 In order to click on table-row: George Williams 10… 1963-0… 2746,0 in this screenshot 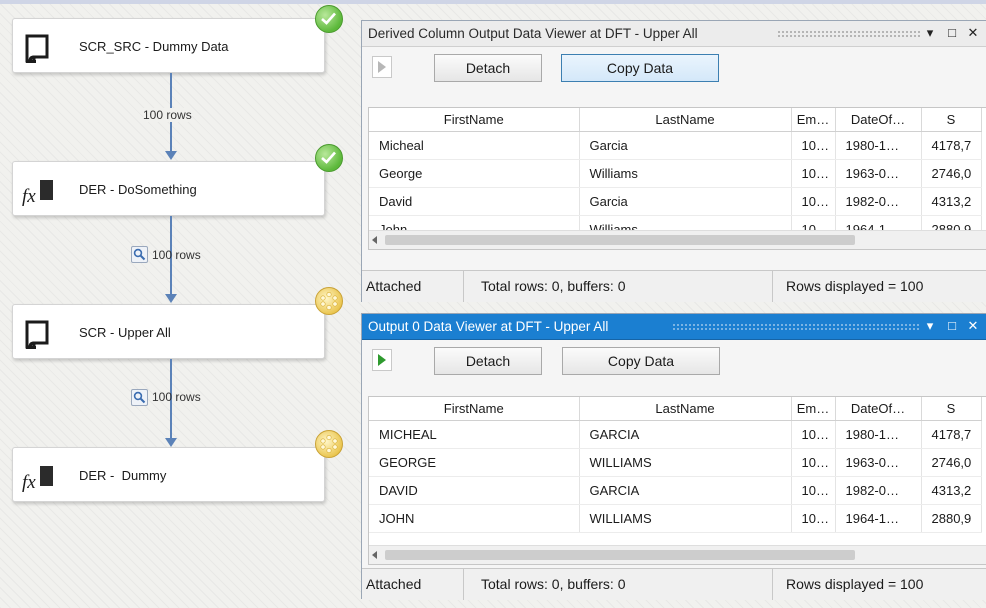, I will do `click(675, 173)`.